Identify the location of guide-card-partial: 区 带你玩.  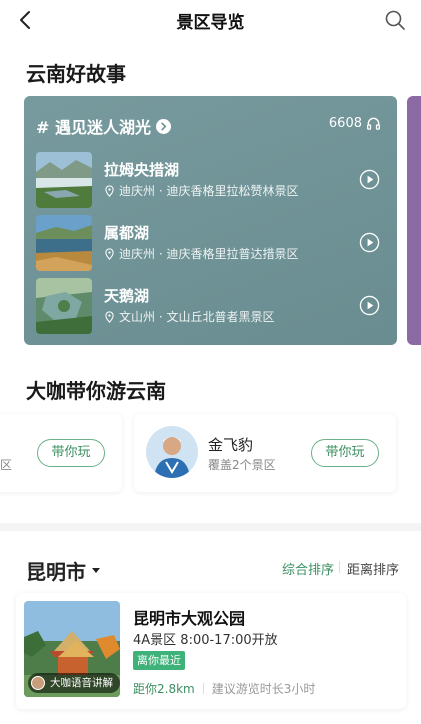
(61, 453).